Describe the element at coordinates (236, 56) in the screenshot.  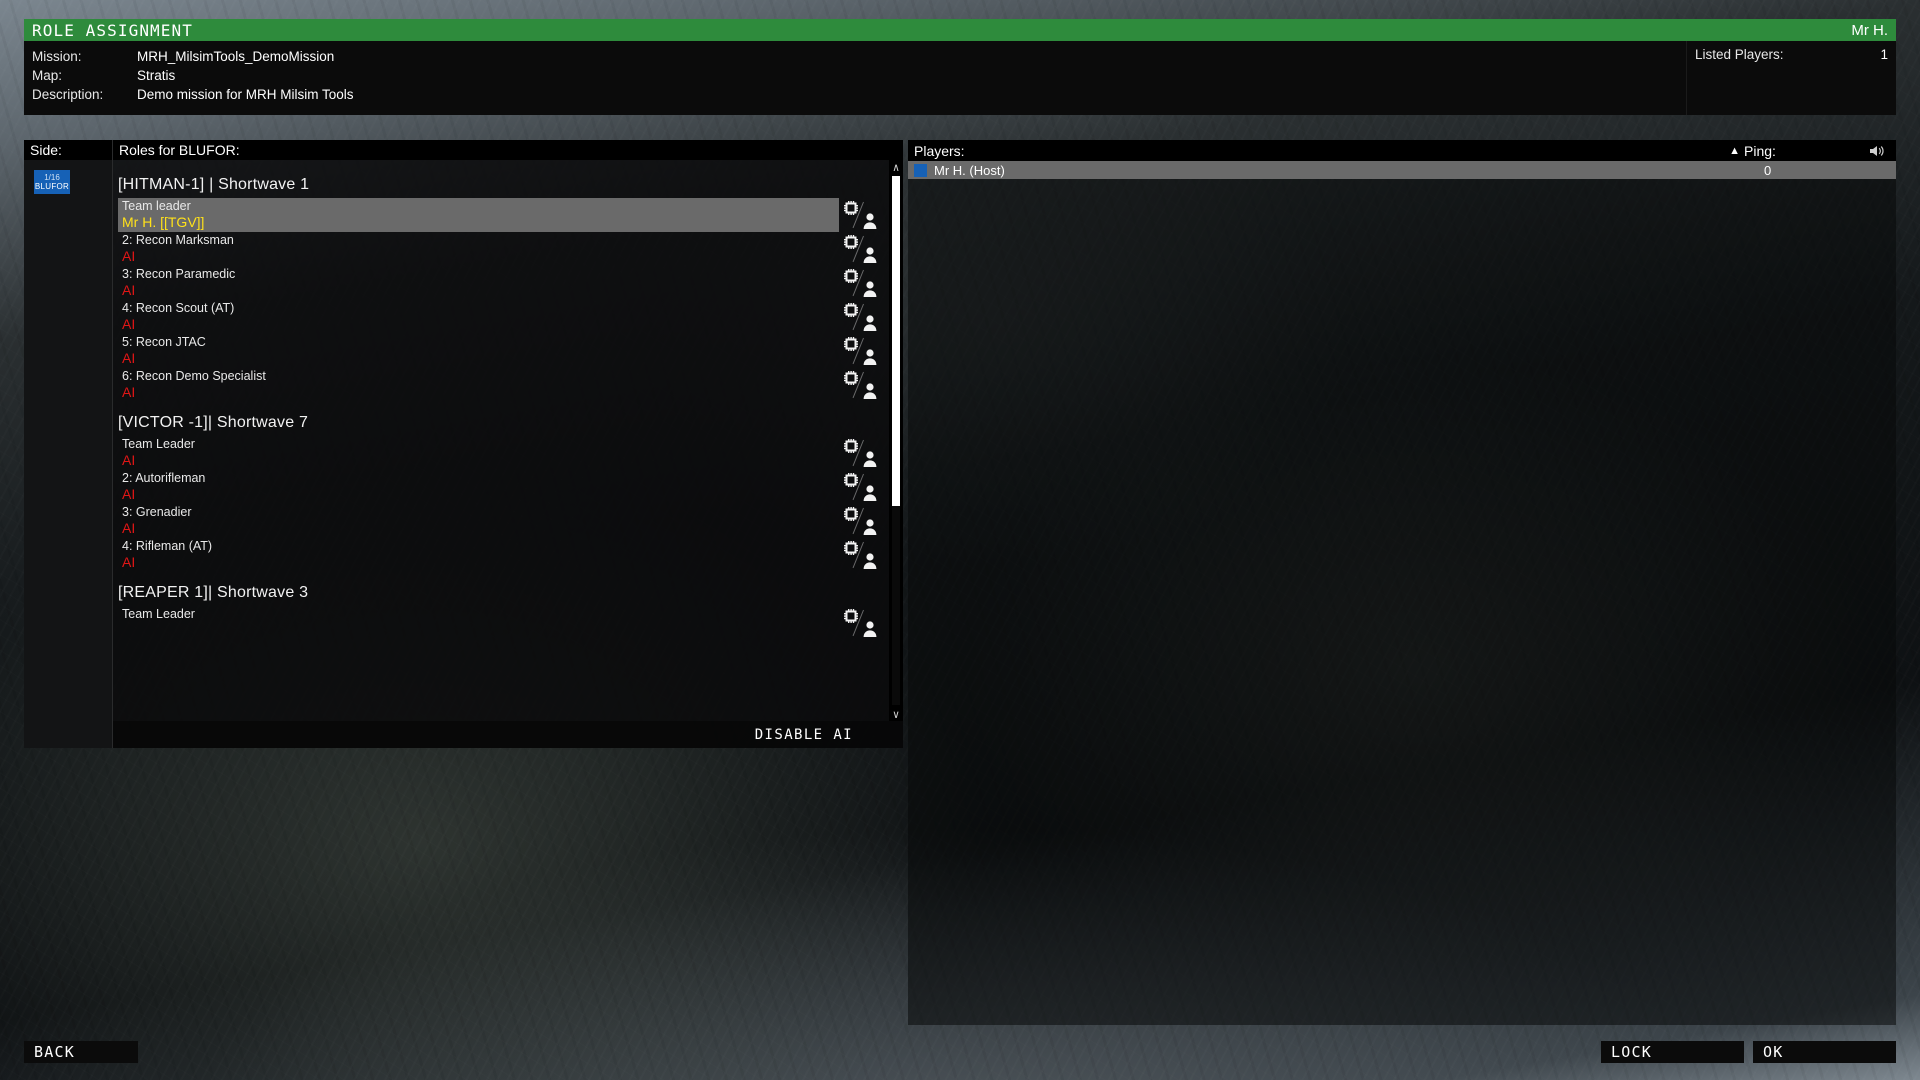
I see `mission-value: MRH_MilsimTools_DemoMission` at that location.